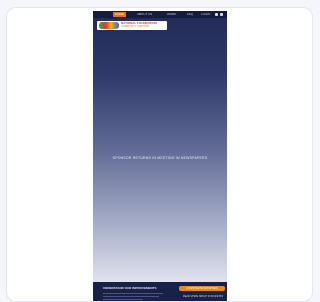 Image resolution: width=320 pixels, height=302 pixels. What do you see at coordinates (171, 14) in the screenshot?
I see `nav-item-work: WORK` at bounding box center [171, 14].